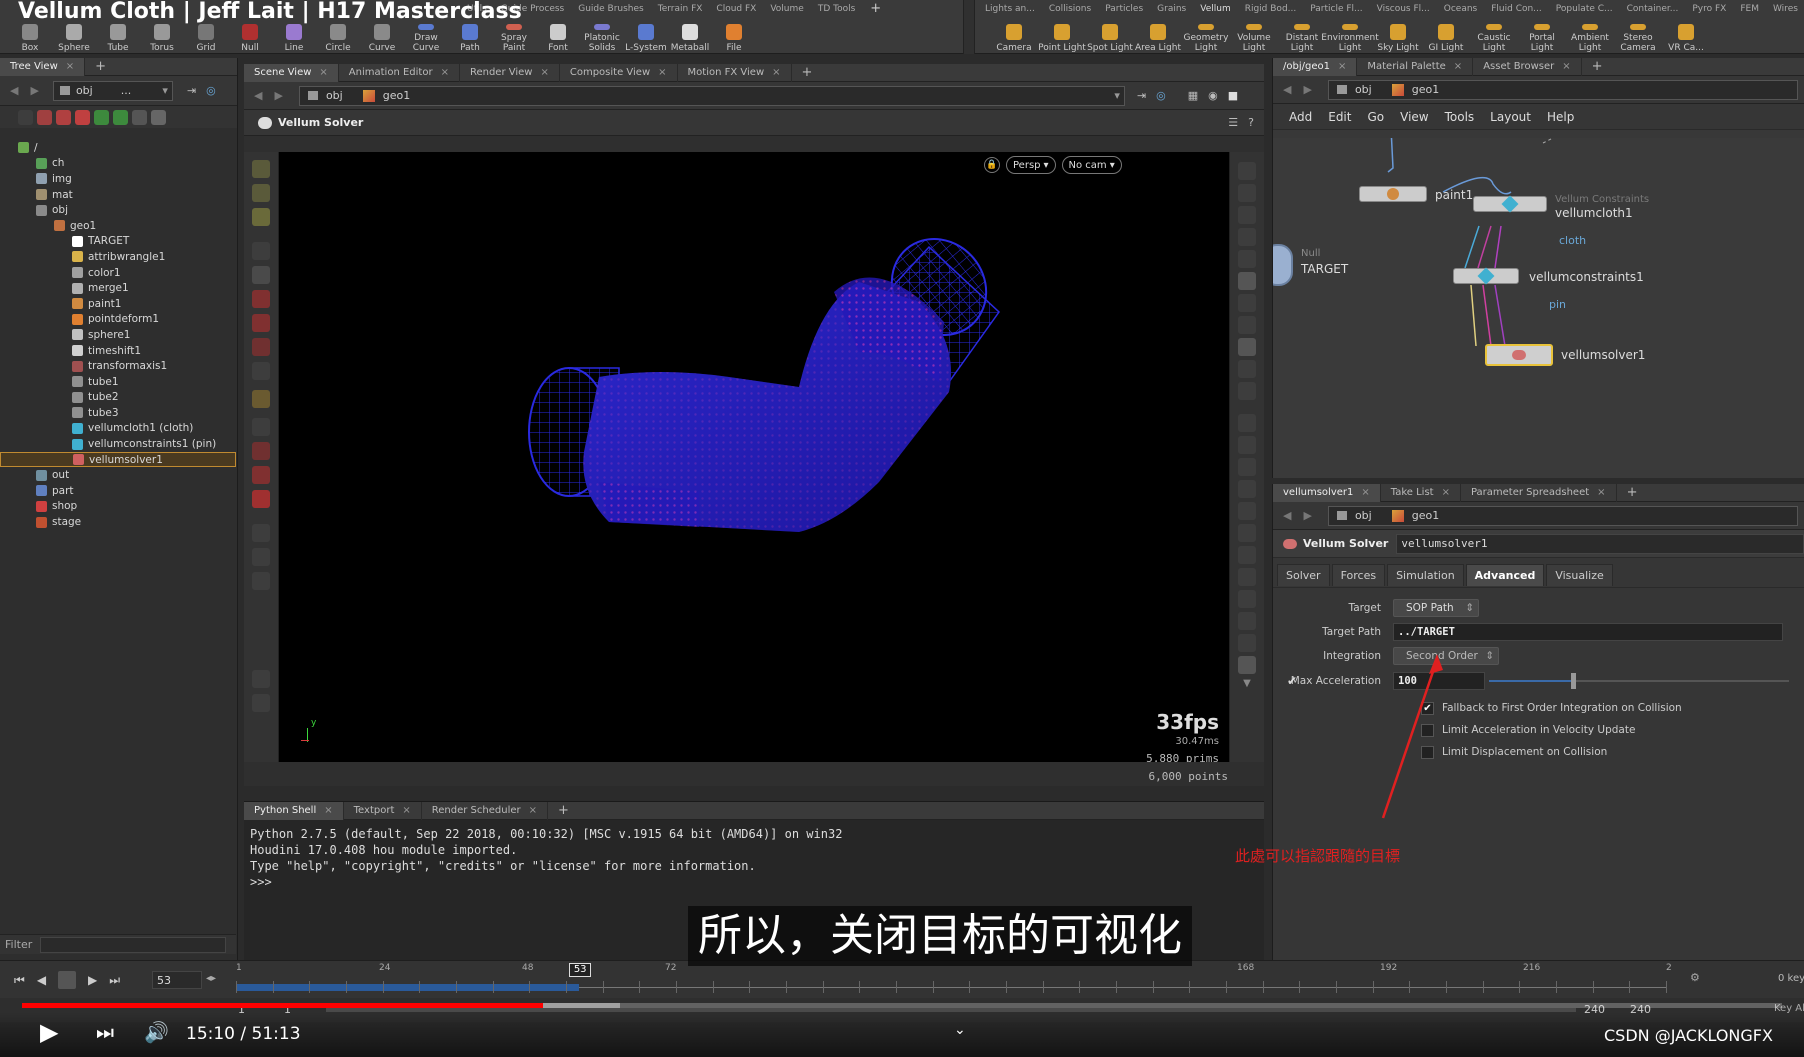 This screenshot has height=1057, width=1804. What do you see at coordinates (1600, 543) in the screenshot?
I see `node-name-field: vellumsolver1` at bounding box center [1600, 543].